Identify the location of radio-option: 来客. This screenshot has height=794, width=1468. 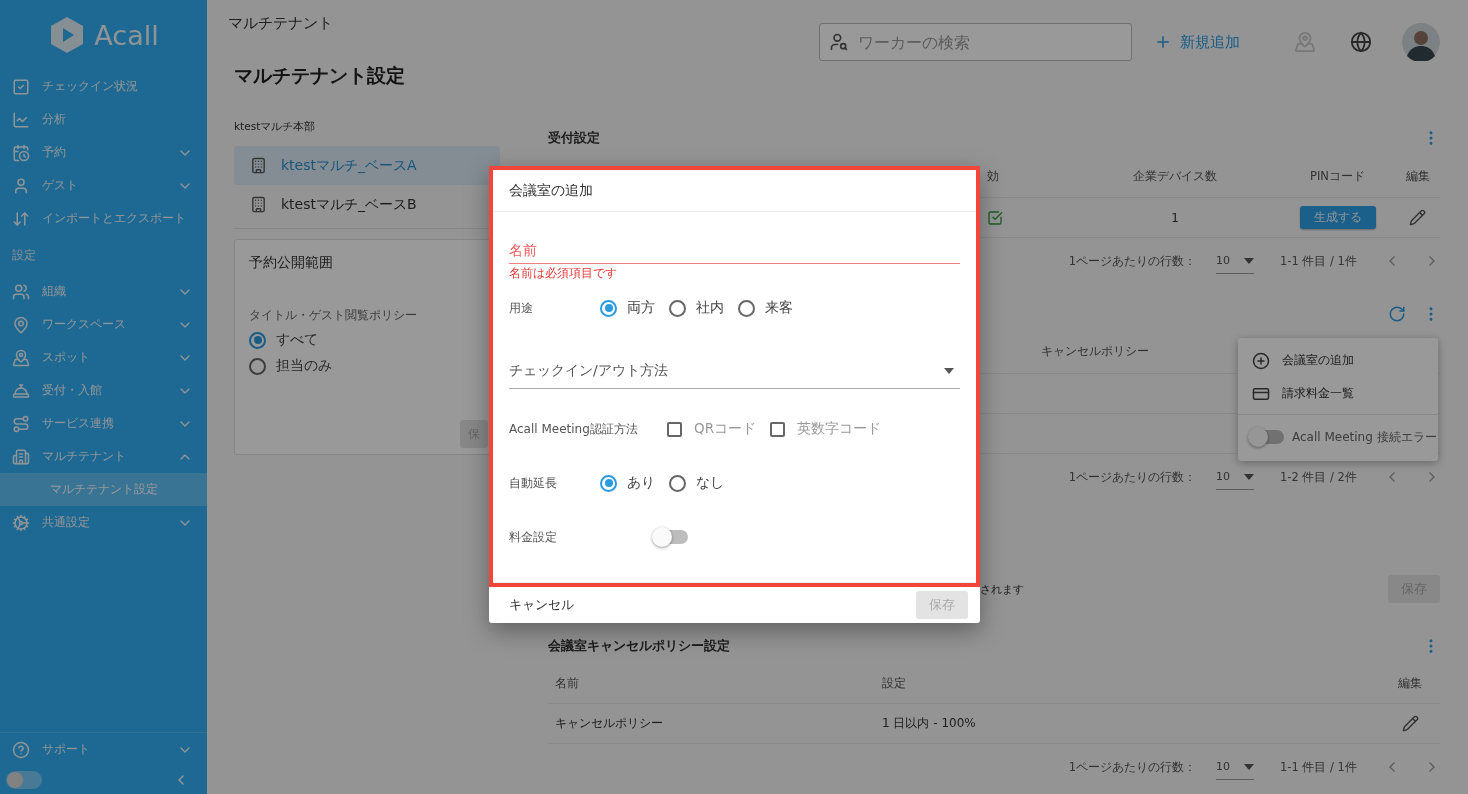
(765, 308).